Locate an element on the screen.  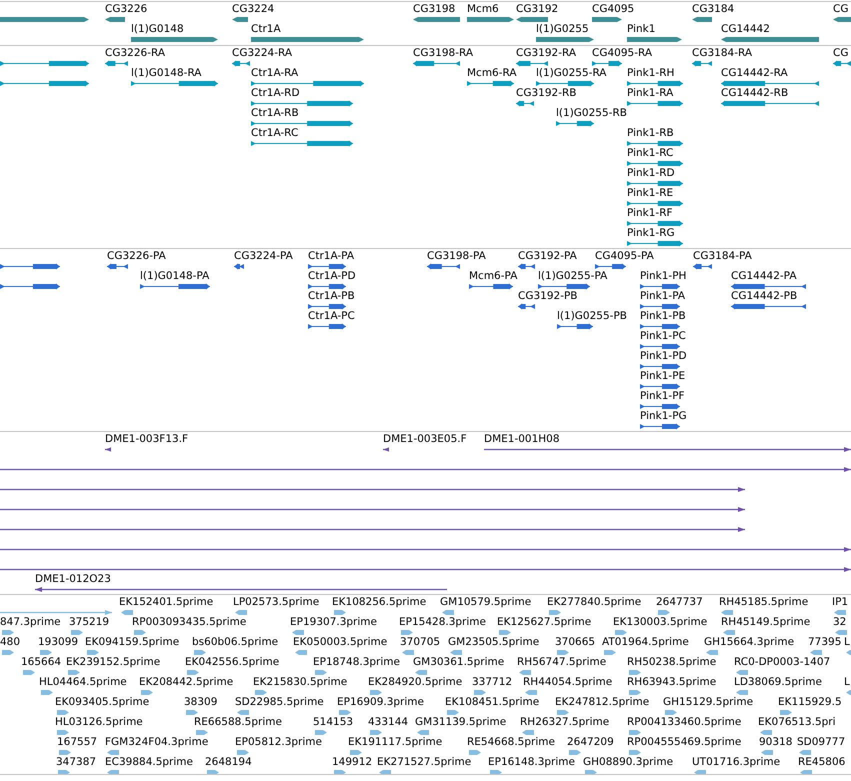
feature-label: EP16148.3prime is located at coordinates (531, 762).